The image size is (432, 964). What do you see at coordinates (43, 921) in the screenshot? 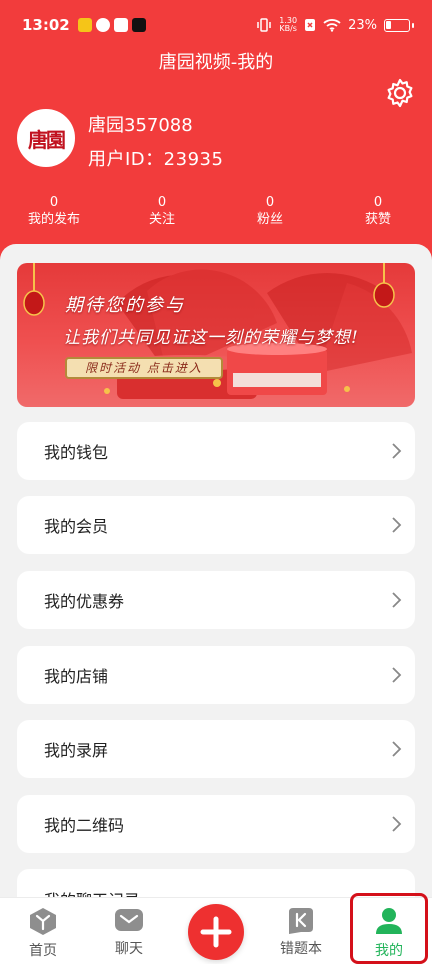
I see `home-cube-icon` at bounding box center [43, 921].